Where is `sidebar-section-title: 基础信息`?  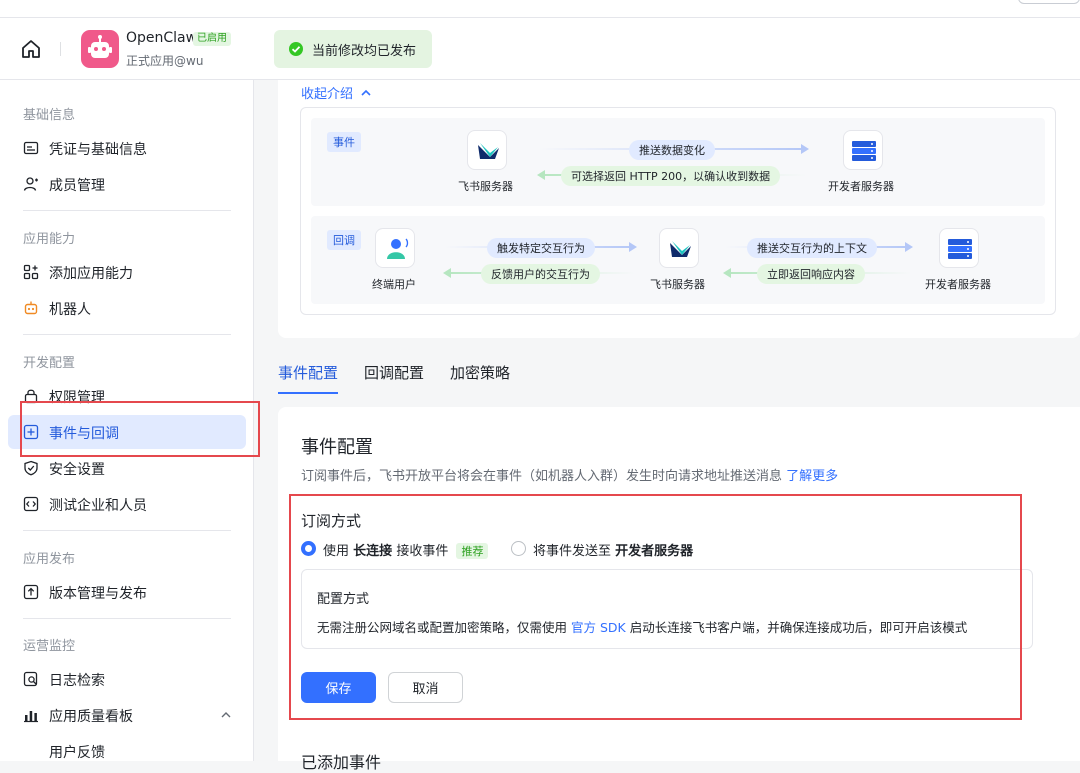
sidebar-section-title: 基础信息 is located at coordinates (49, 115).